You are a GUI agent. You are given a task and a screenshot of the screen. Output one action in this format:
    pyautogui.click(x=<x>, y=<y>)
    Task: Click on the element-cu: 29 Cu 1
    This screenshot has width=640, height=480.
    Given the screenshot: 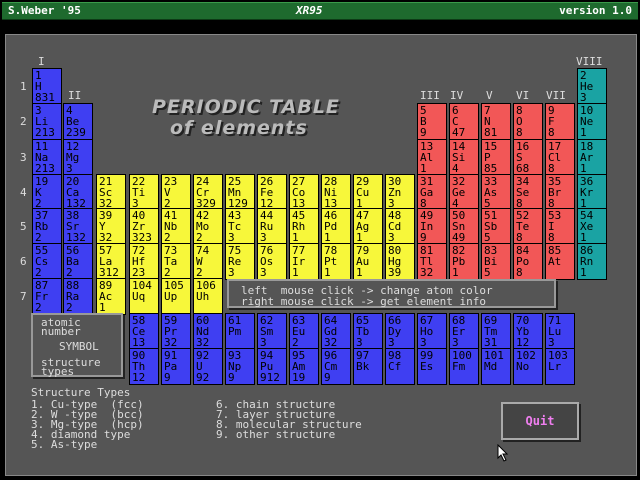 What is the action you would take?
    pyautogui.click(x=368, y=192)
    